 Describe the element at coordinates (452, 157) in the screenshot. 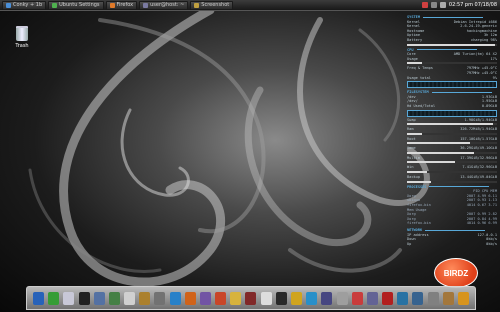

I see `stat-row: Multim 17.39GiB/32.96GiB` at that location.